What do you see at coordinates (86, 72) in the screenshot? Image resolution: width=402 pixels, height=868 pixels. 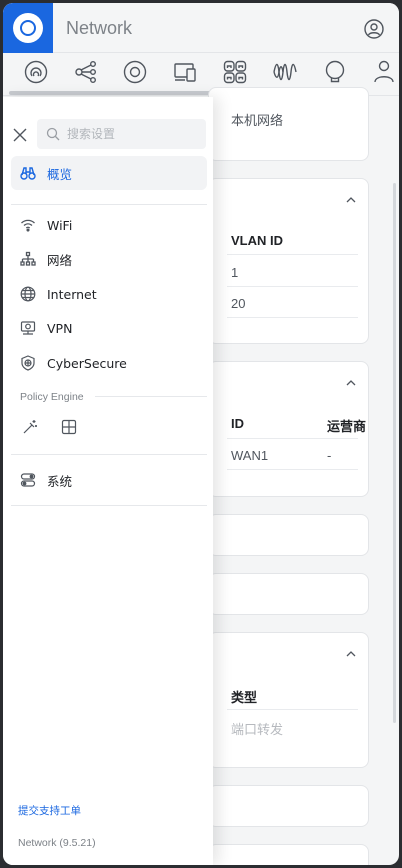 I see `topology-icon` at bounding box center [86, 72].